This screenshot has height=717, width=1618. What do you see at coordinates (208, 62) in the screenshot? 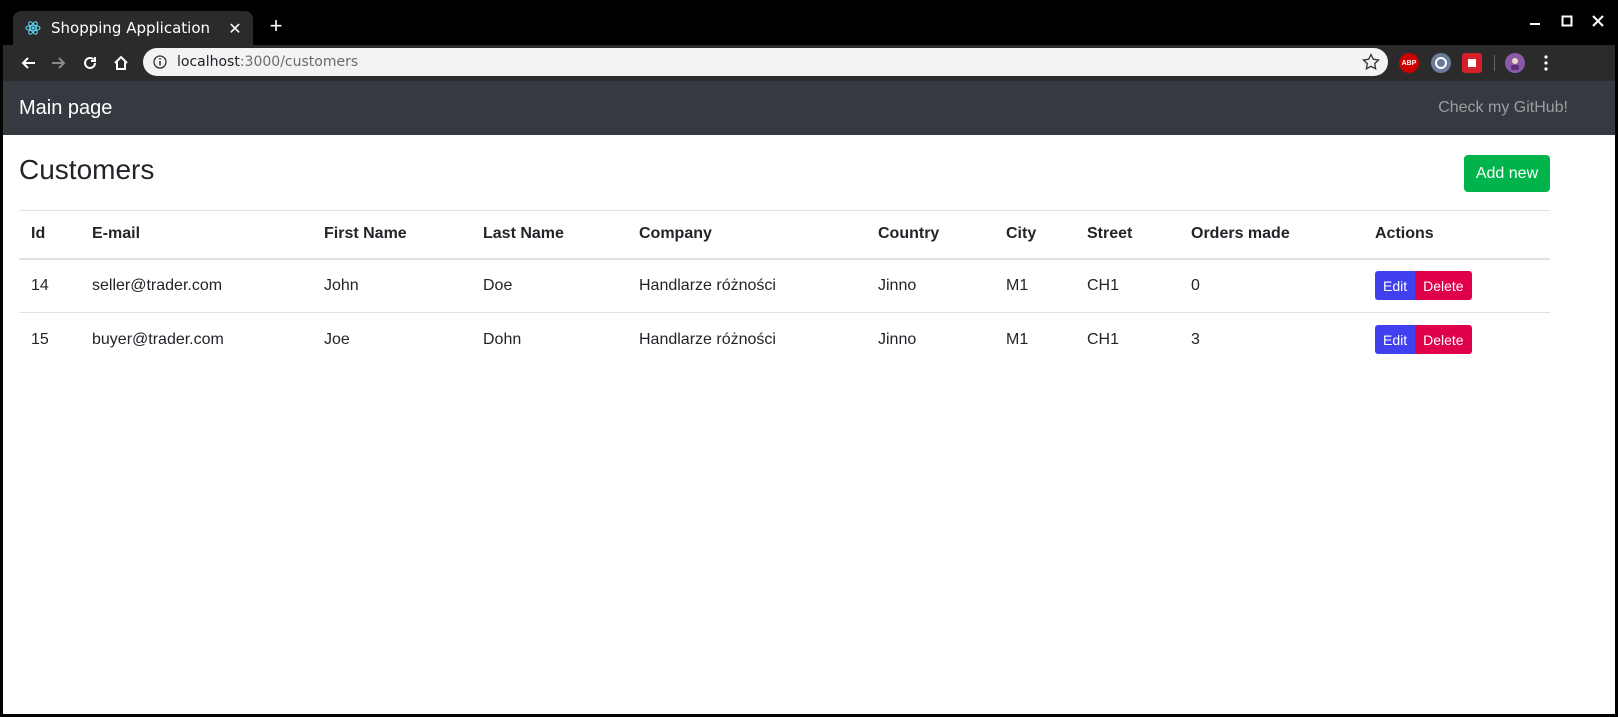
I see `url-host: localhost` at bounding box center [208, 62].